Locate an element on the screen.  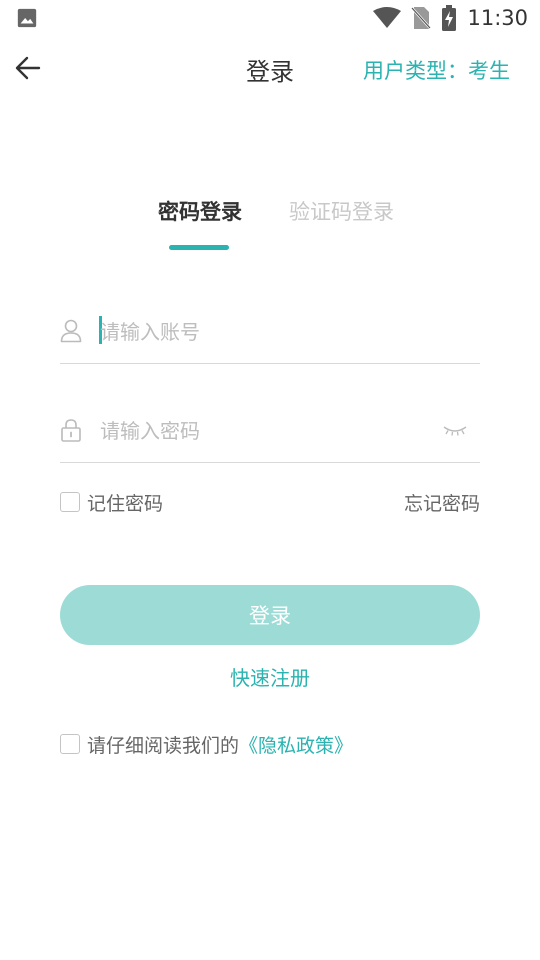
password-field is located at coordinates (270, 431).